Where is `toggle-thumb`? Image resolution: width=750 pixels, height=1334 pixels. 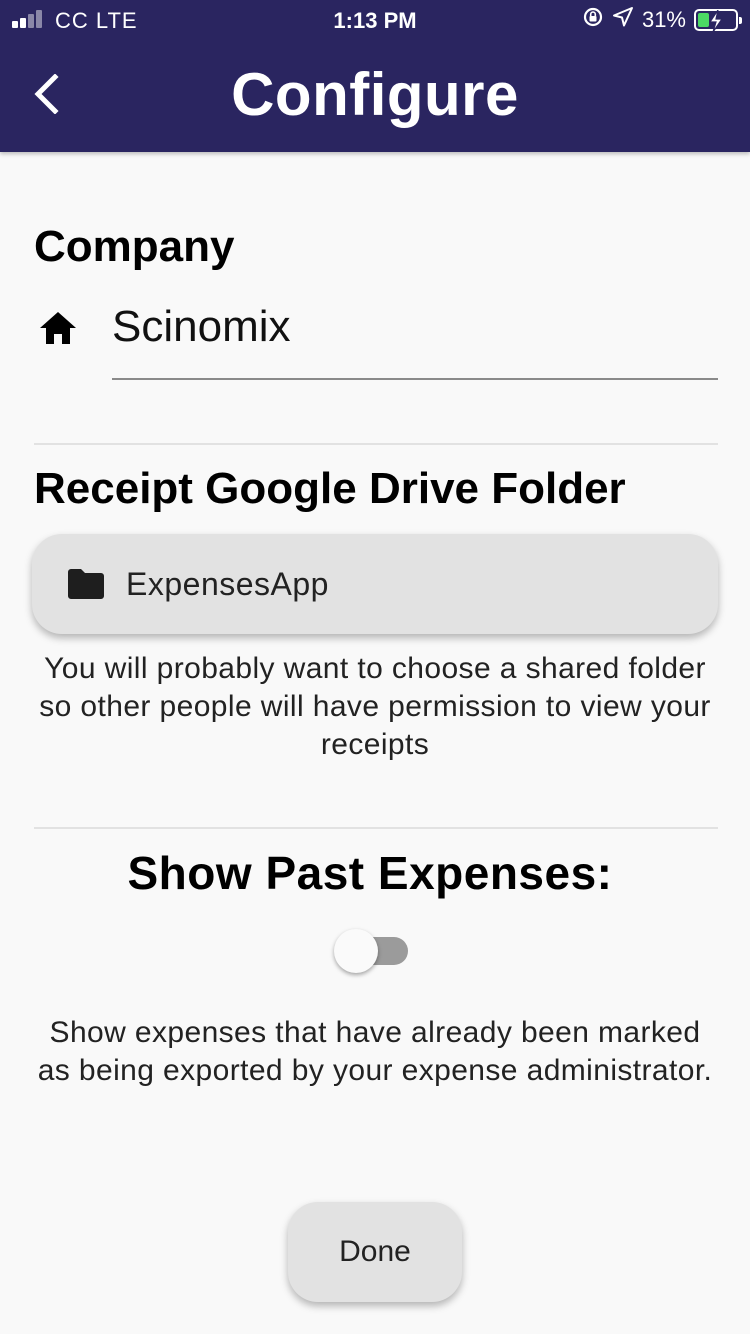 toggle-thumb is located at coordinates (356, 951).